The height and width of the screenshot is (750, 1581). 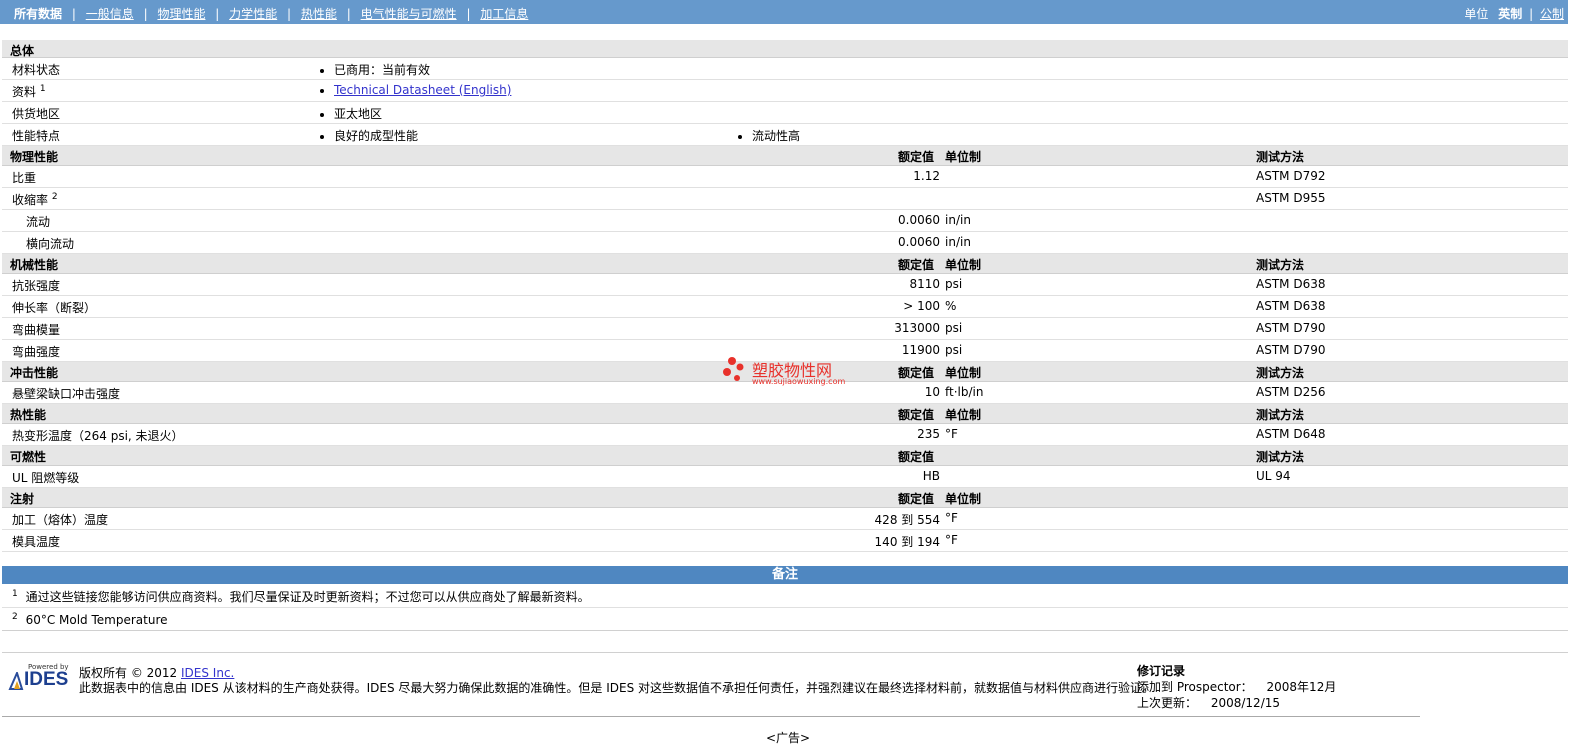 What do you see at coordinates (36, 136) in the screenshot?
I see `row-label: 性能特点` at bounding box center [36, 136].